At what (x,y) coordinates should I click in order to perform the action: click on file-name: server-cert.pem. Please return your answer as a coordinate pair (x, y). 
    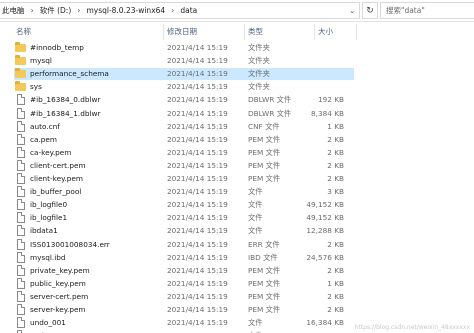
    Looking at the image, I should click on (59, 296).